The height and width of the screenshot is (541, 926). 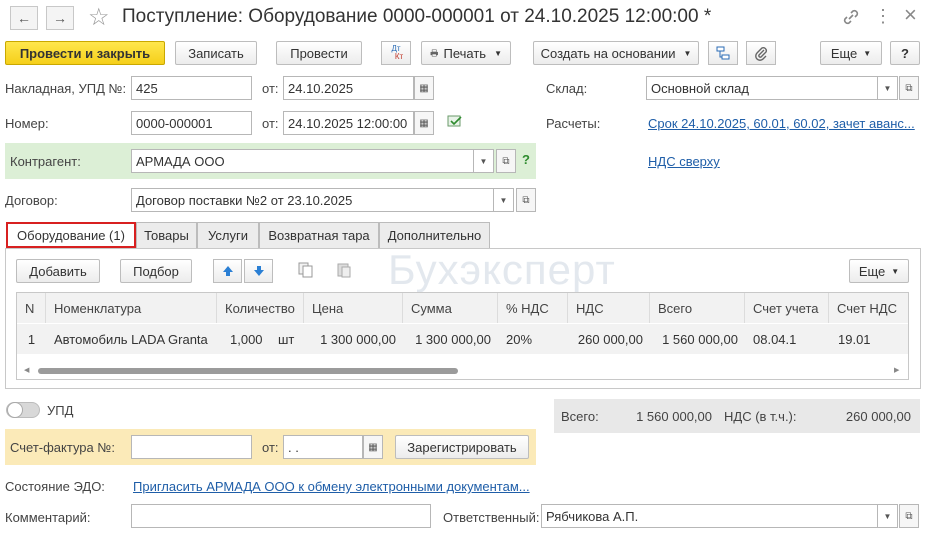 I want to click on column-header-vat: НДС, so click(x=609, y=308).